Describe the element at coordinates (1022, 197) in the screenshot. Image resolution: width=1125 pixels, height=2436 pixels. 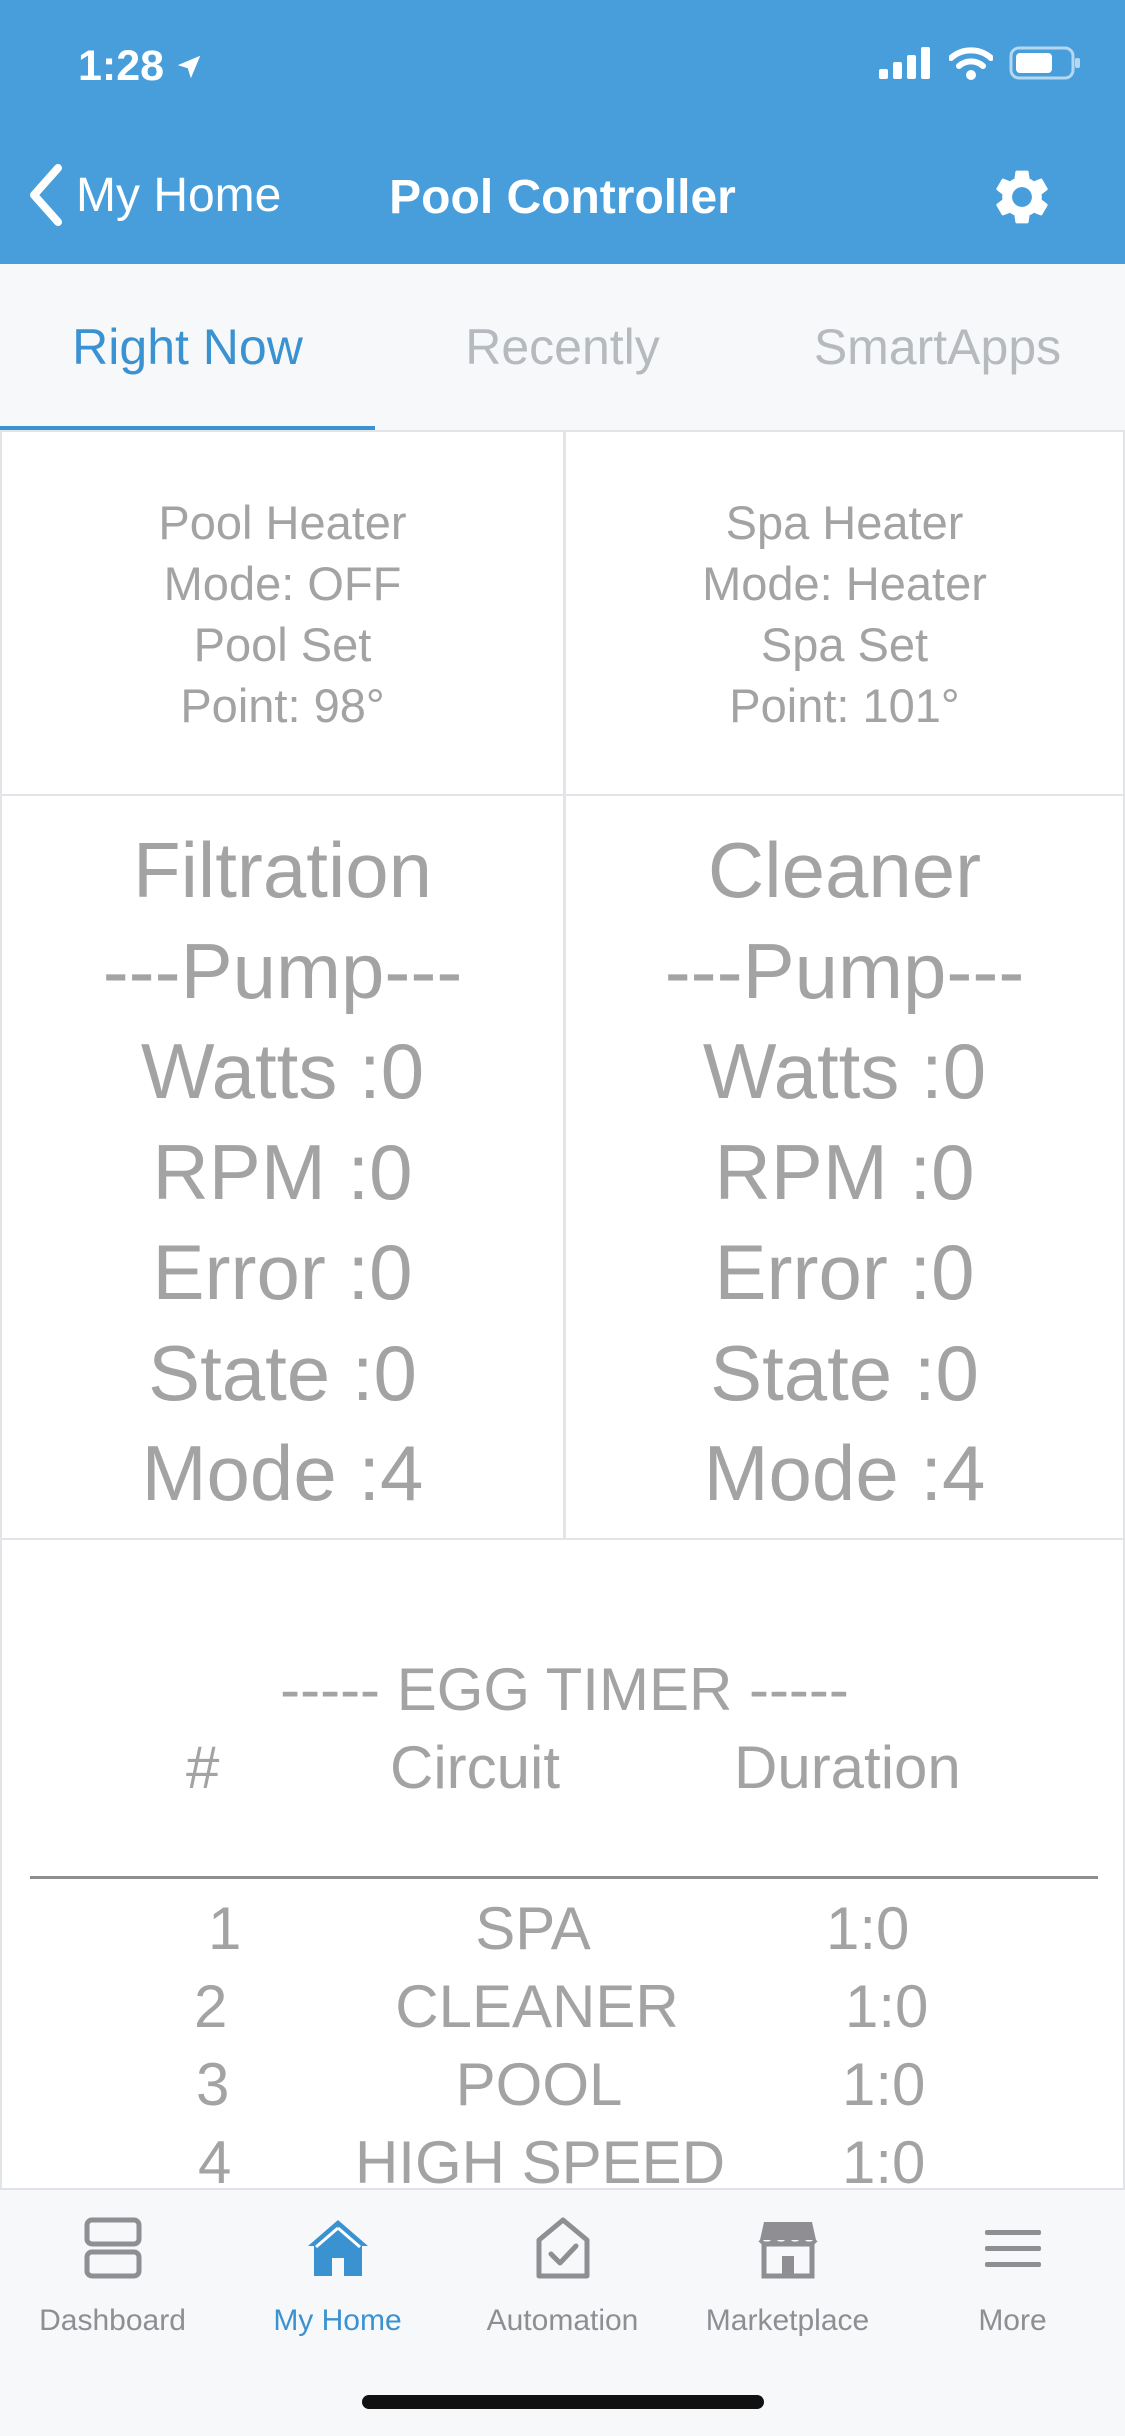
I see `settings-gear-icon` at that location.